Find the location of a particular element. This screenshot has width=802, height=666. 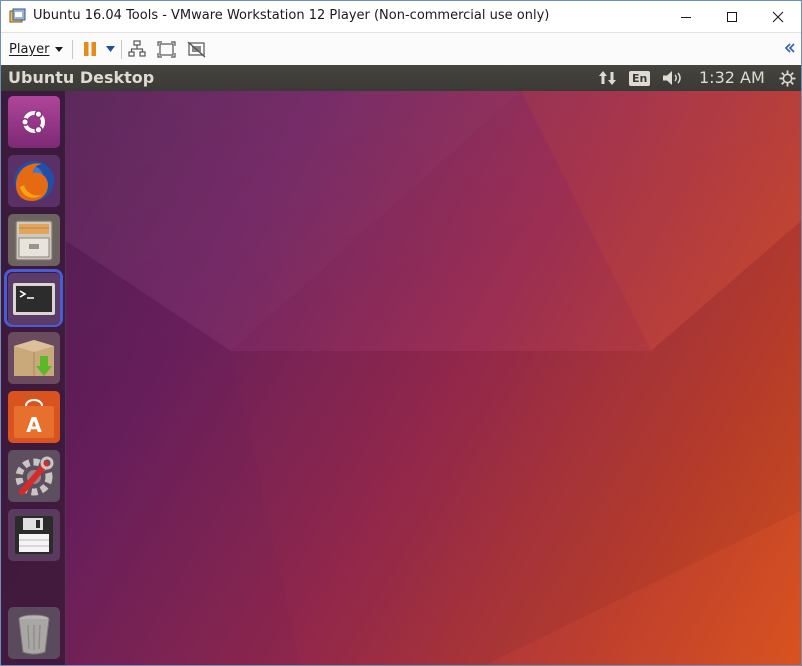

send-ctrl-alt-del-button is located at coordinates (137, 49).